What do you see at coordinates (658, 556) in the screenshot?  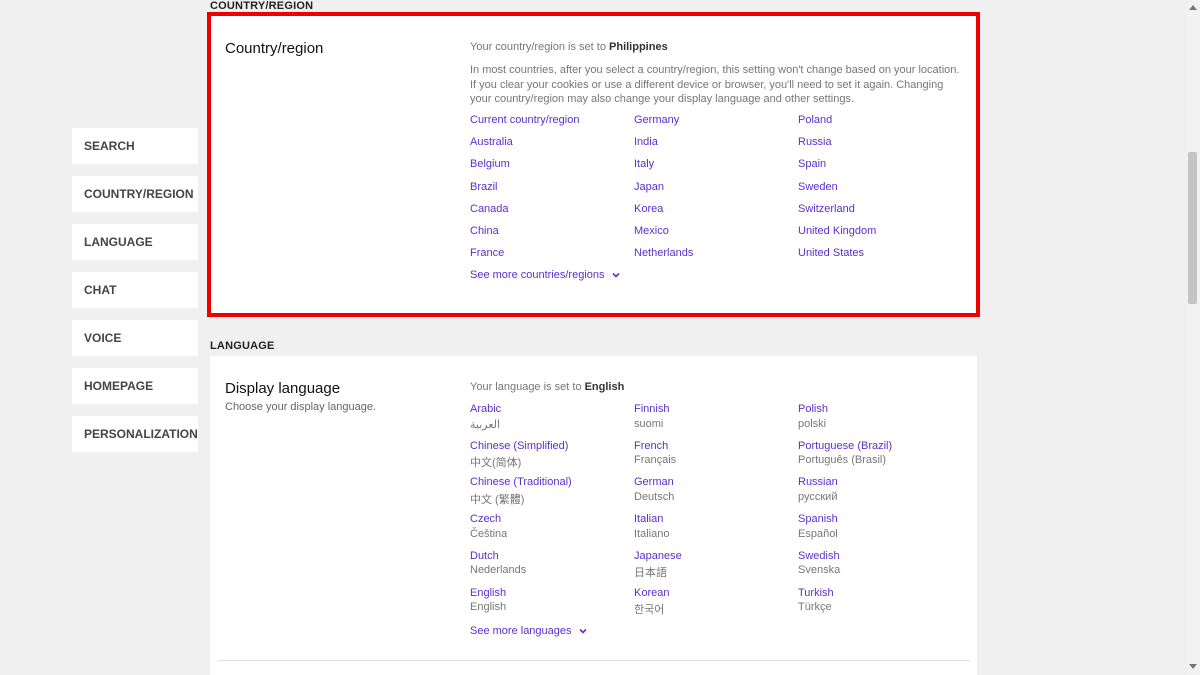 I see `language-link: Japanese` at bounding box center [658, 556].